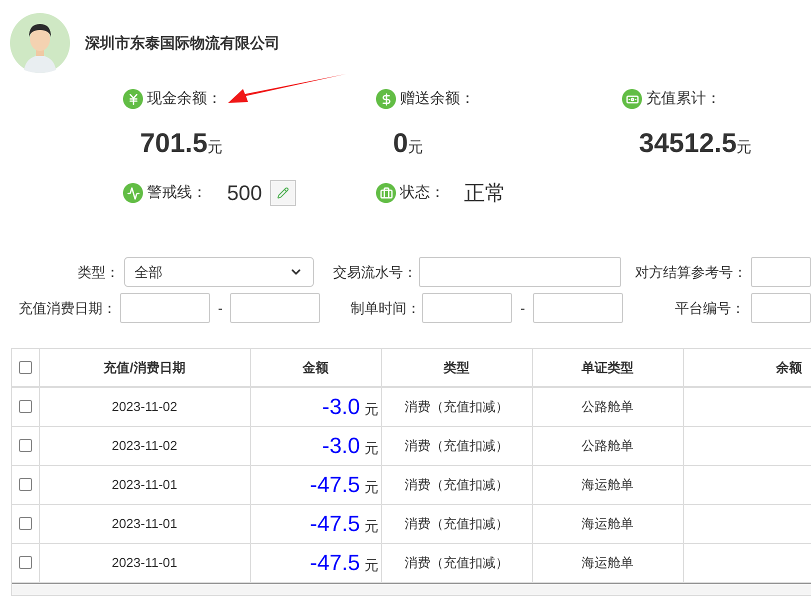 The image size is (811, 606). What do you see at coordinates (519, 272) in the screenshot?
I see `serial-input` at bounding box center [519, 272].